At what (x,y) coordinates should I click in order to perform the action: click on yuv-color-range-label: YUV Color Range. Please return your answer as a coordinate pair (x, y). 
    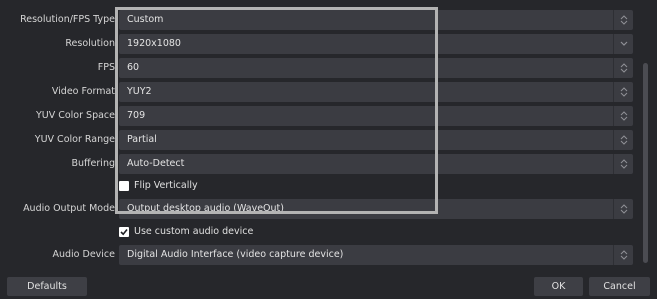
    Looking at the image, I should click on (74, 139).